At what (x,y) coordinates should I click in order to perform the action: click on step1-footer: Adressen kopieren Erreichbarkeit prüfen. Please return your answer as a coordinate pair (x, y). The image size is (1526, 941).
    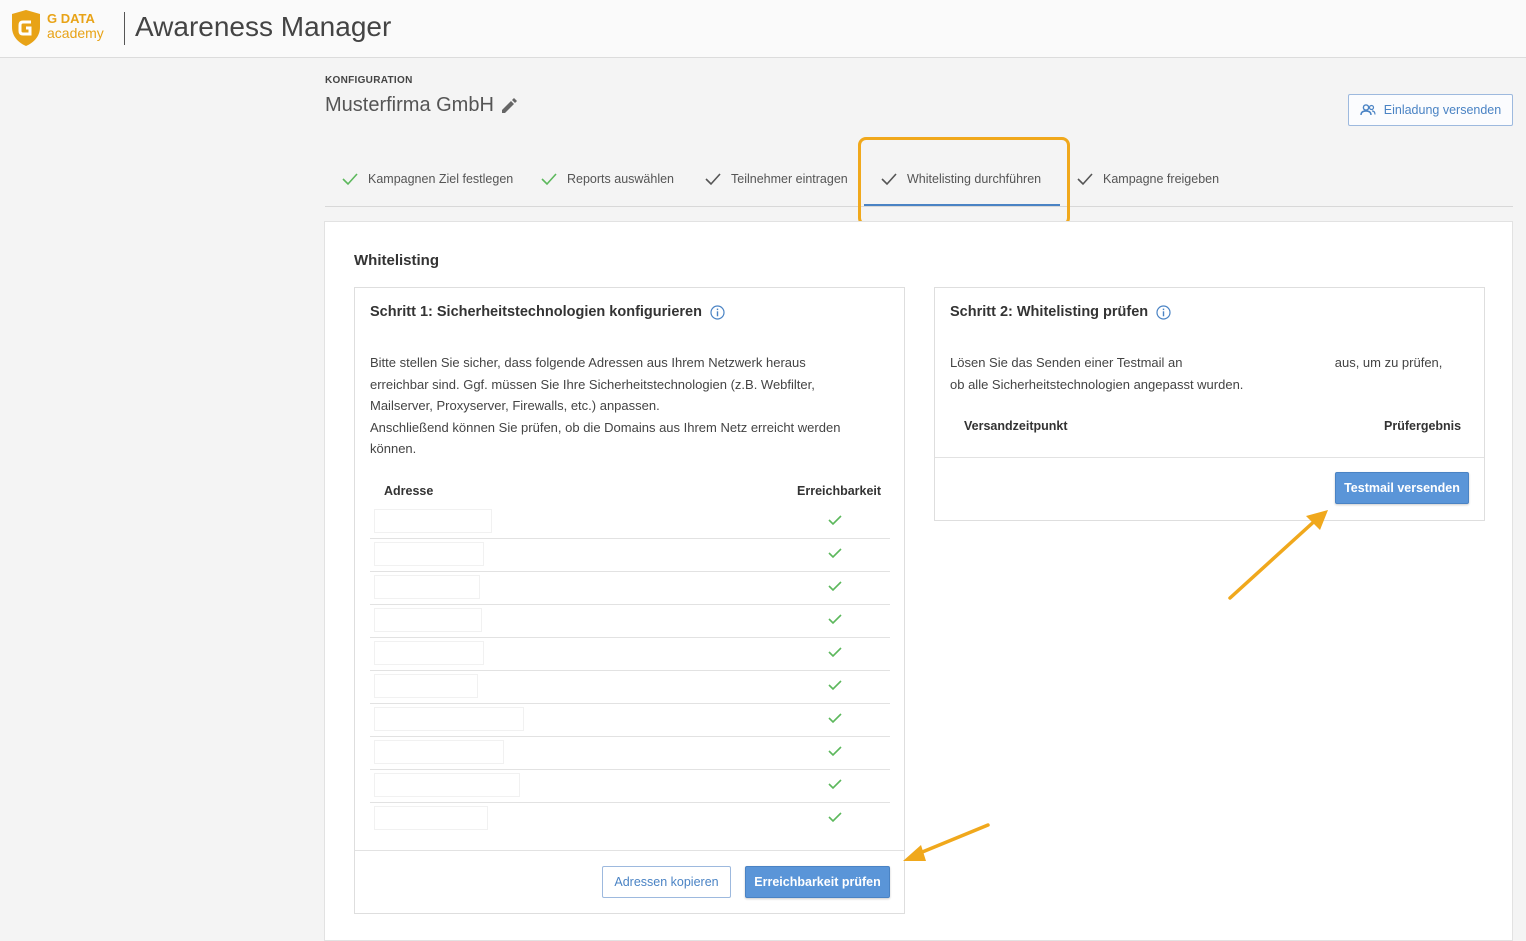
    Looking at the image, I should click on (629, 882).